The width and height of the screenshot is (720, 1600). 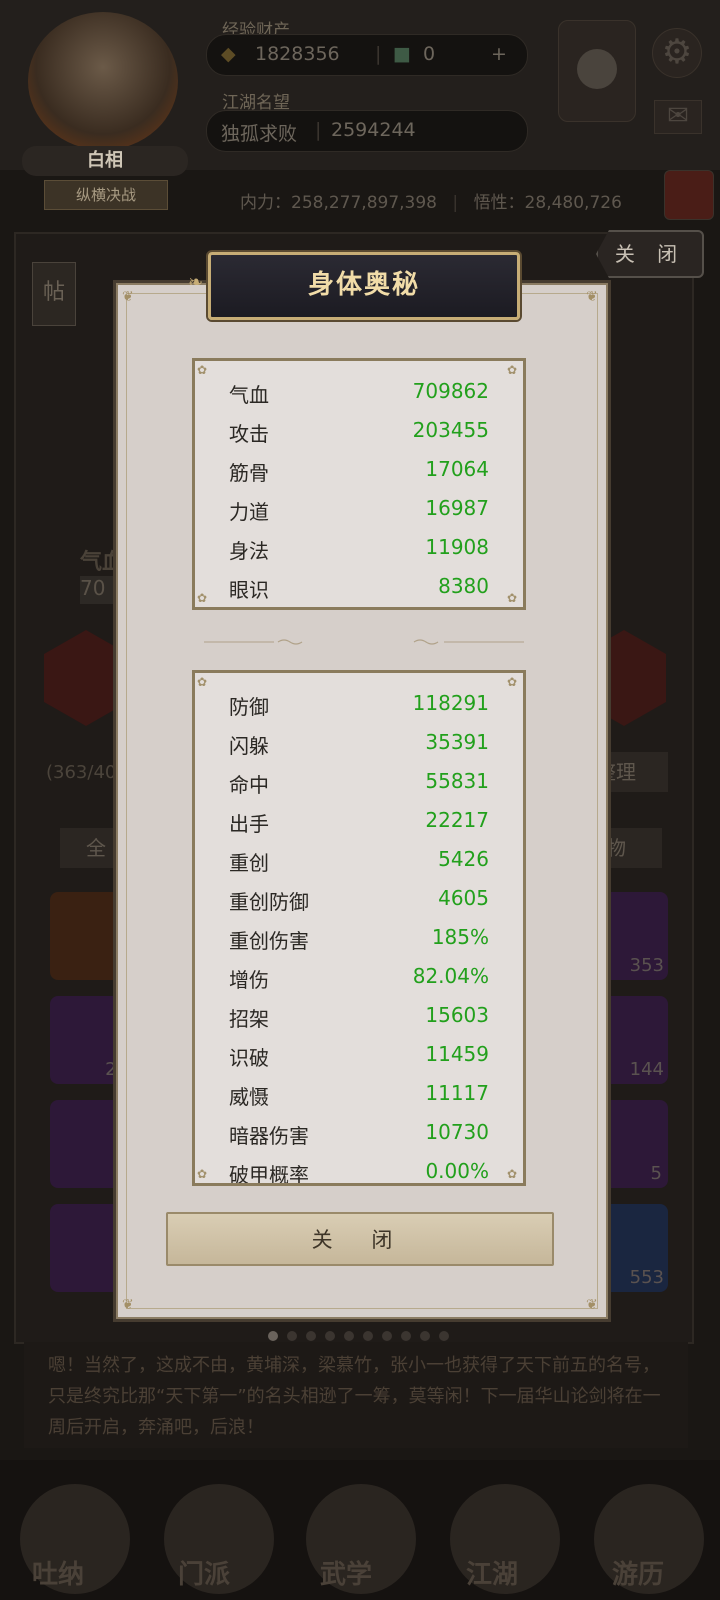 I want to click on nav-label-travel: 游历, so click(x=638, y=1575).